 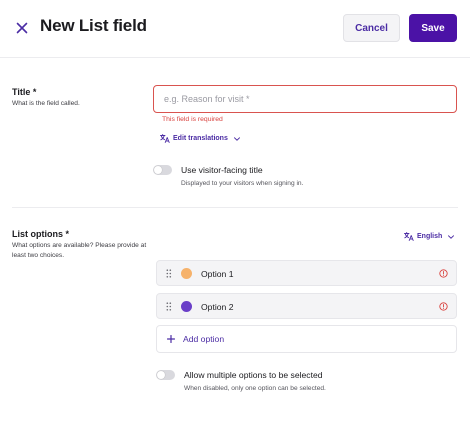 I want to click on cancel-button: Cancel, so click(x=371, y=28).